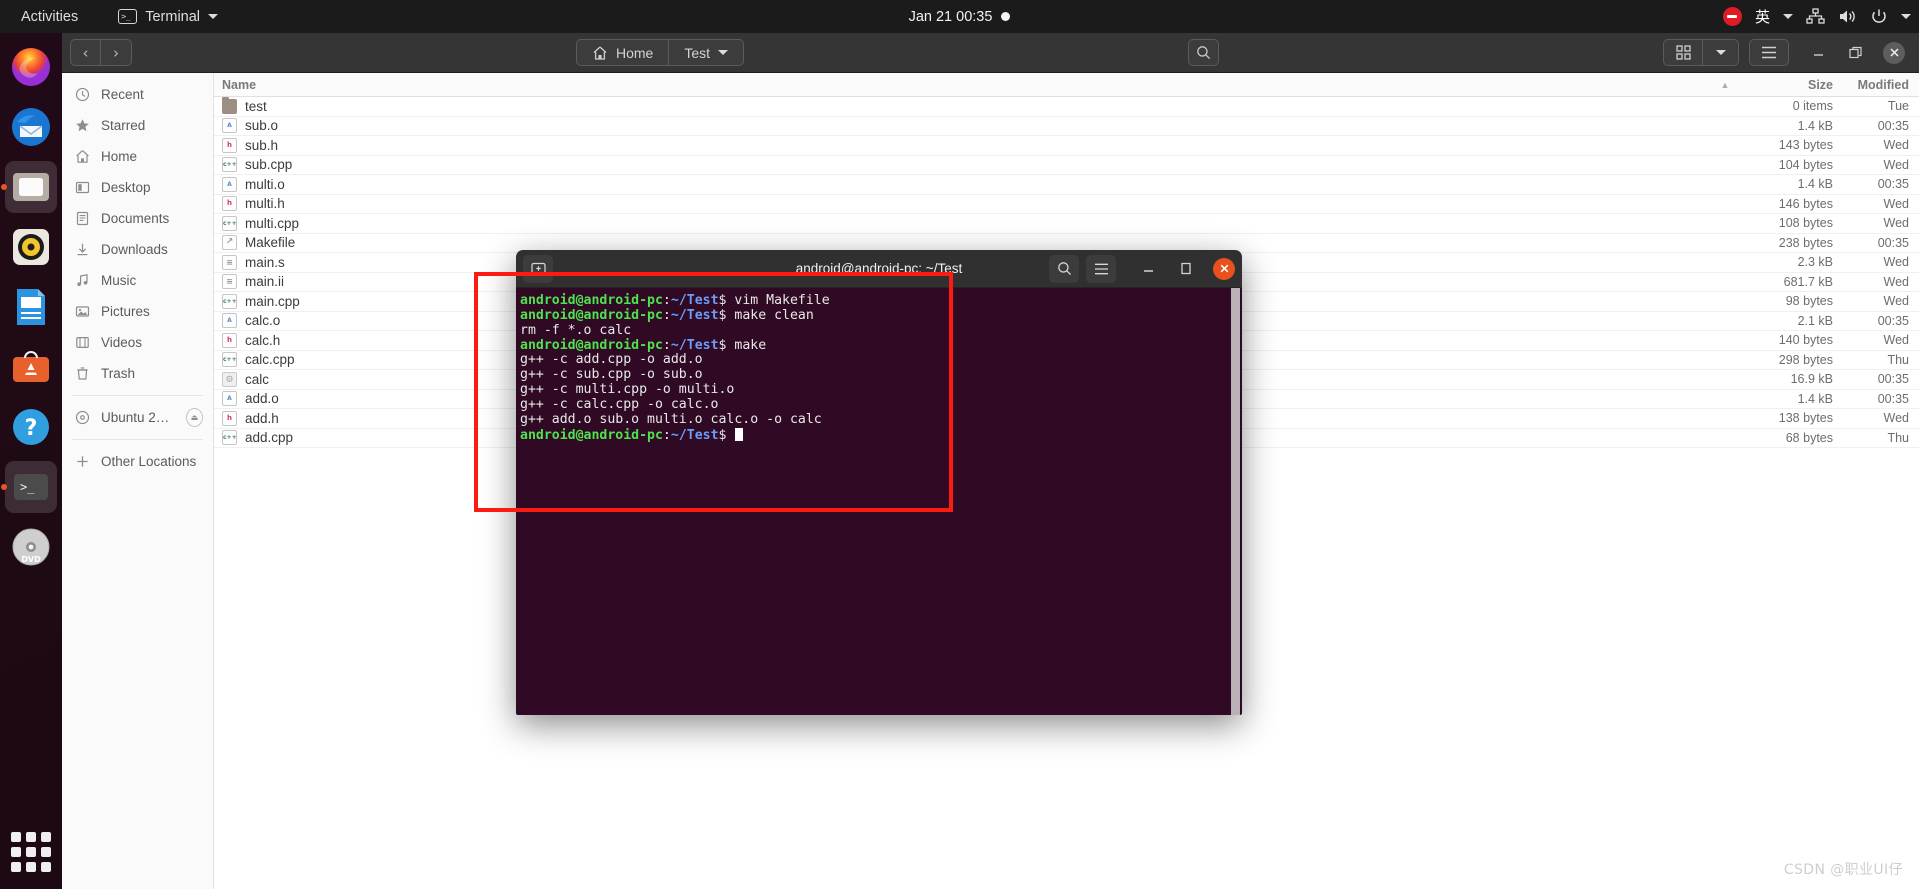 This screenshot has height=889, width=1919. Describe the element at coordinates (265, 282) in the screenshot. I see `file-name-label: main.ii` at that location.